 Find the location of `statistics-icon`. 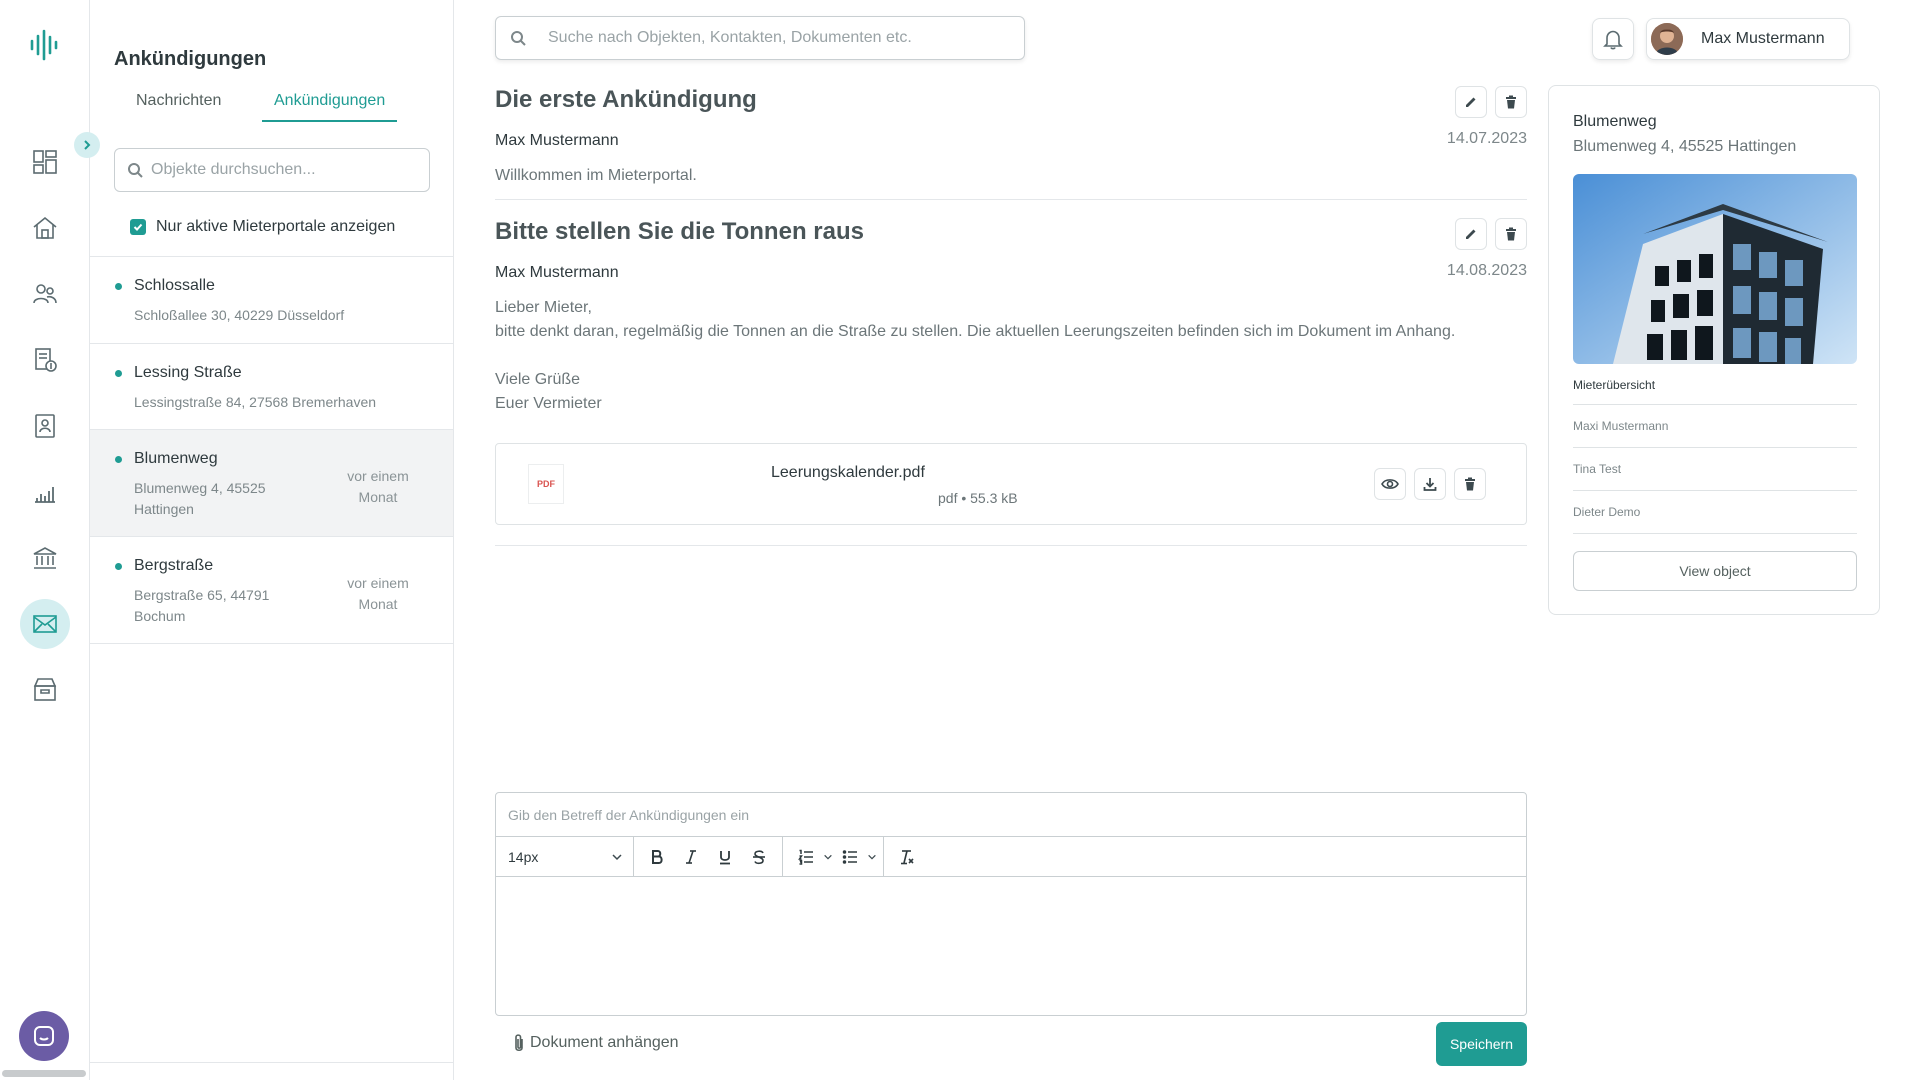

statistics-icon is located at coordinates (45, 495).